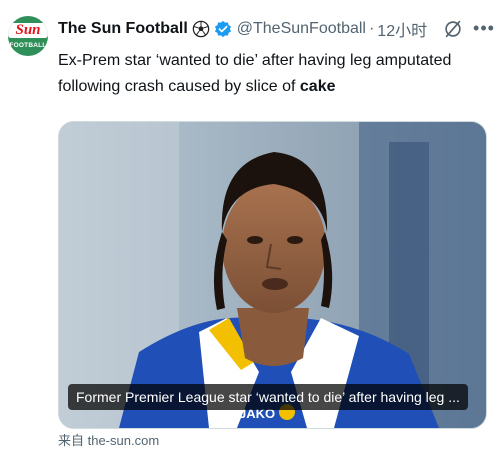 The image size is (500, 449). I want to click on tweet-text-line-2: following crash caused by slice of cake, so click(273, 87).